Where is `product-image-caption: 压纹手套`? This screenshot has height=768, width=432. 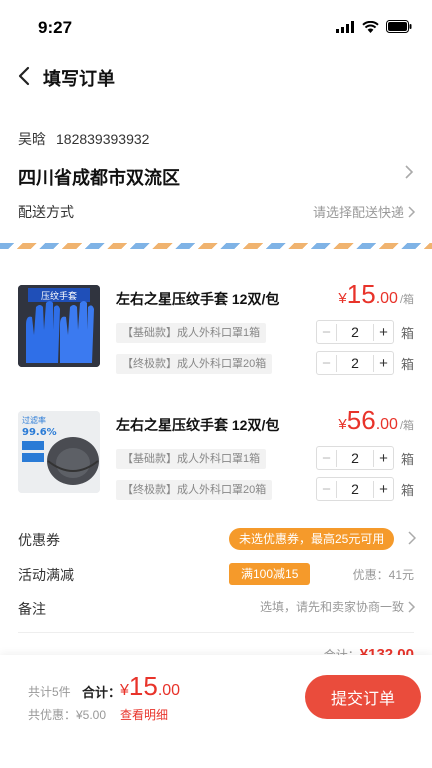
product-image-caption: 压纹手套 is located at coordinates (59, 296).